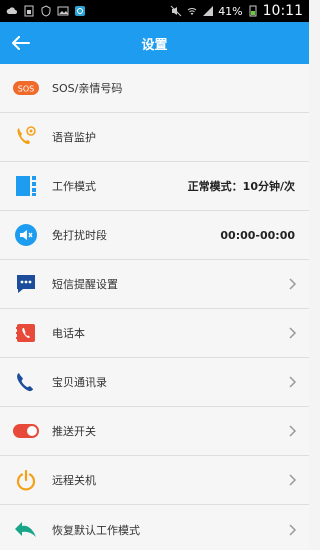 Image resolution: width=320 pixels, height=550 pixels. What do you see at coordinates (154, 382) in the screenshot?
I see `setting-baby-contacts: 宝贝通讯录` at bounding box center [154, 382].